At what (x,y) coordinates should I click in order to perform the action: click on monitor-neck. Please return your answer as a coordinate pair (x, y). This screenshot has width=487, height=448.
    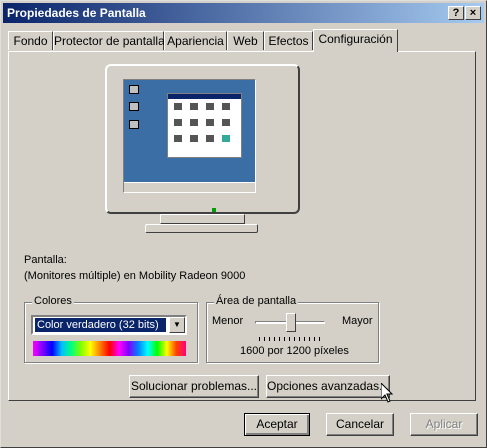
    Looking at the image, I should click on (202, 219).